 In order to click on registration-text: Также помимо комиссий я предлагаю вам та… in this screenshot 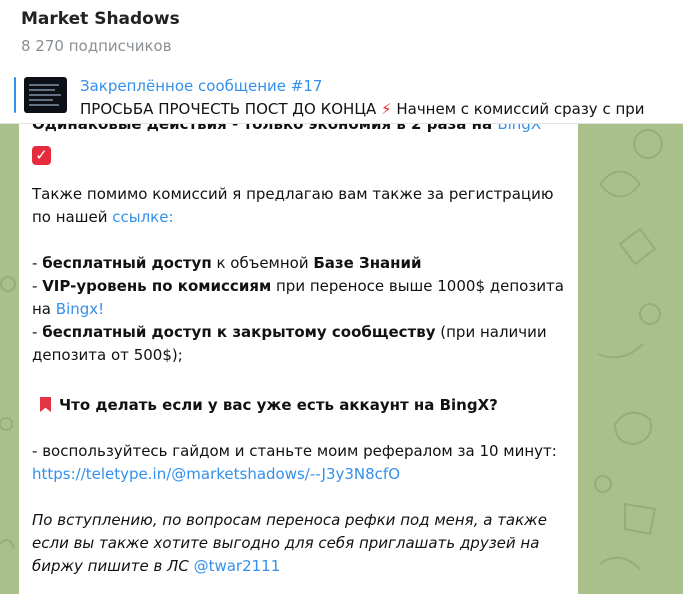, I will do `click(293, 205)`.